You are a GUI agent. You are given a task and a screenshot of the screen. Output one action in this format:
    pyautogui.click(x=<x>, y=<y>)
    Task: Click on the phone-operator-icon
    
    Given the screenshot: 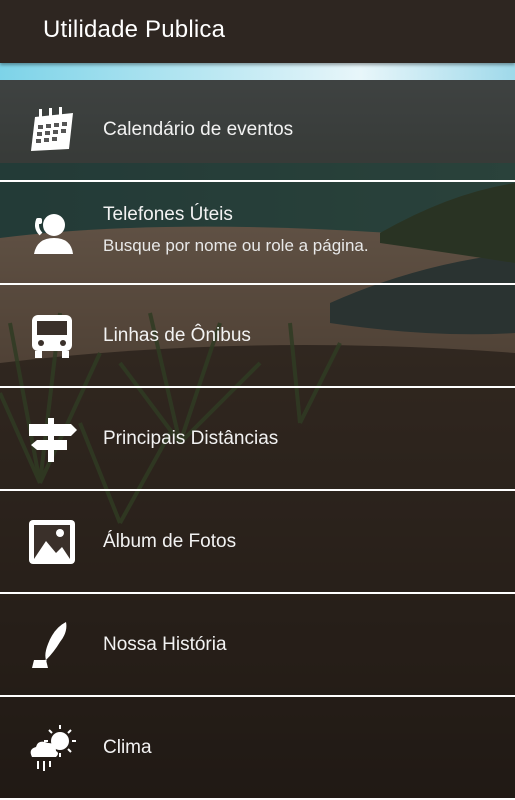 What is the action you would take?
    pyautogui.click(x=52, y=233)
    